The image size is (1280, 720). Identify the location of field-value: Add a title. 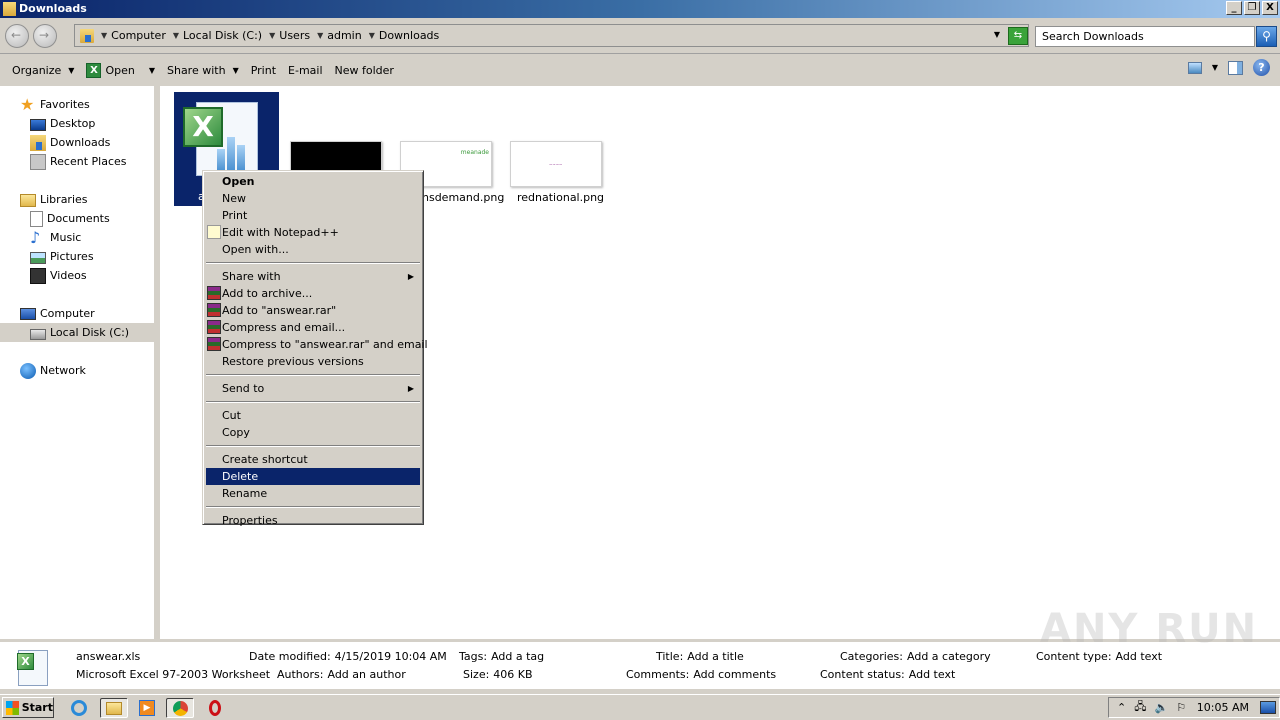
(715, 656).